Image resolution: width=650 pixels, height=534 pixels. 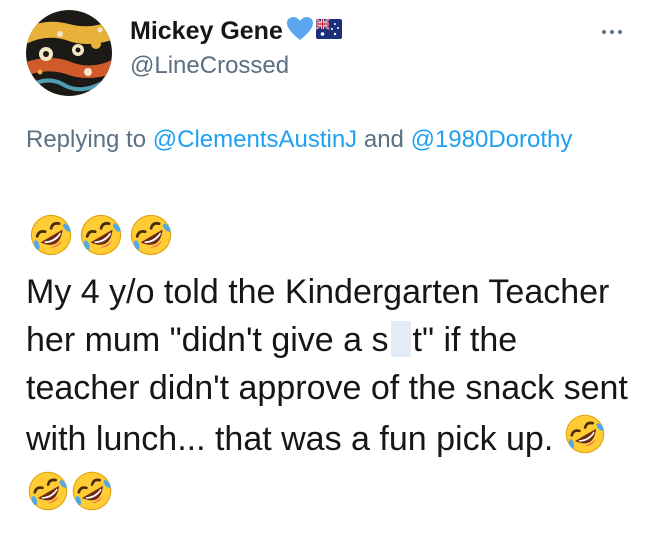 What do you see at coordinates (255, 139) in the screenshot?
I see `mention-clementsaustinj: @ClementsAustinJ` at bounding box center [255, 139].